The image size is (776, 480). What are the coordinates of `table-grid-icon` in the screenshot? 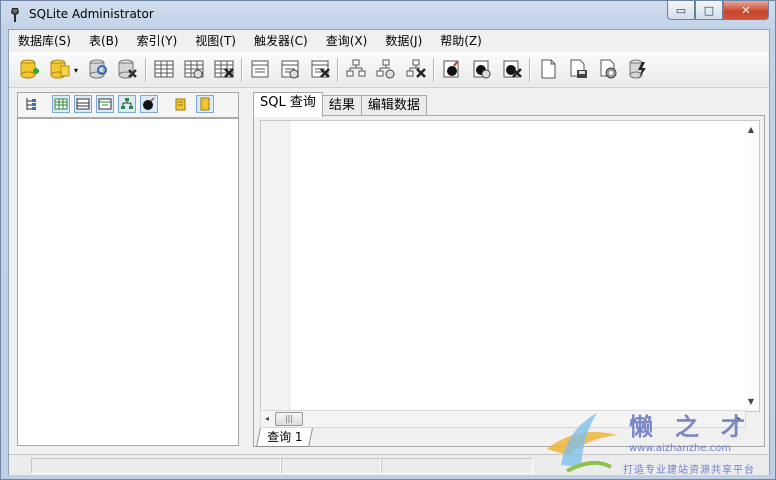 It's located at (61, 104).